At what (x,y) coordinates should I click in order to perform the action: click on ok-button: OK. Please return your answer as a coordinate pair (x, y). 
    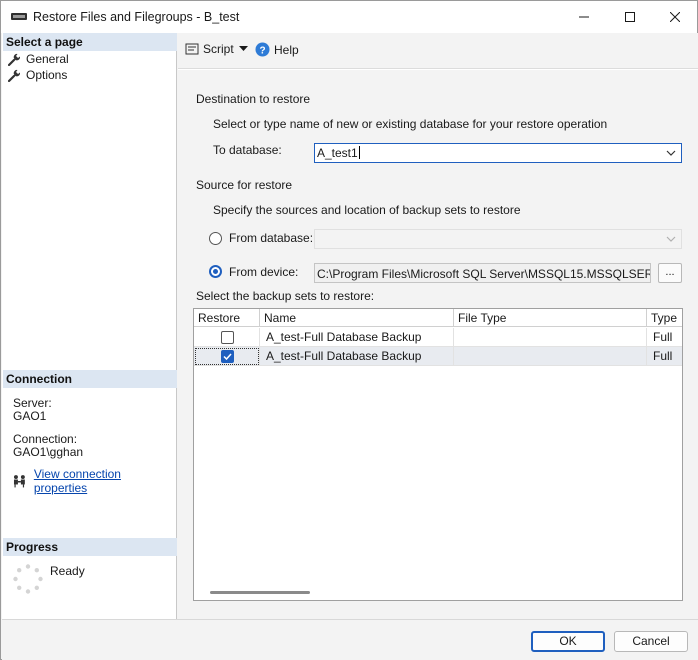
    Looking at the image, I should click on (568, 641).